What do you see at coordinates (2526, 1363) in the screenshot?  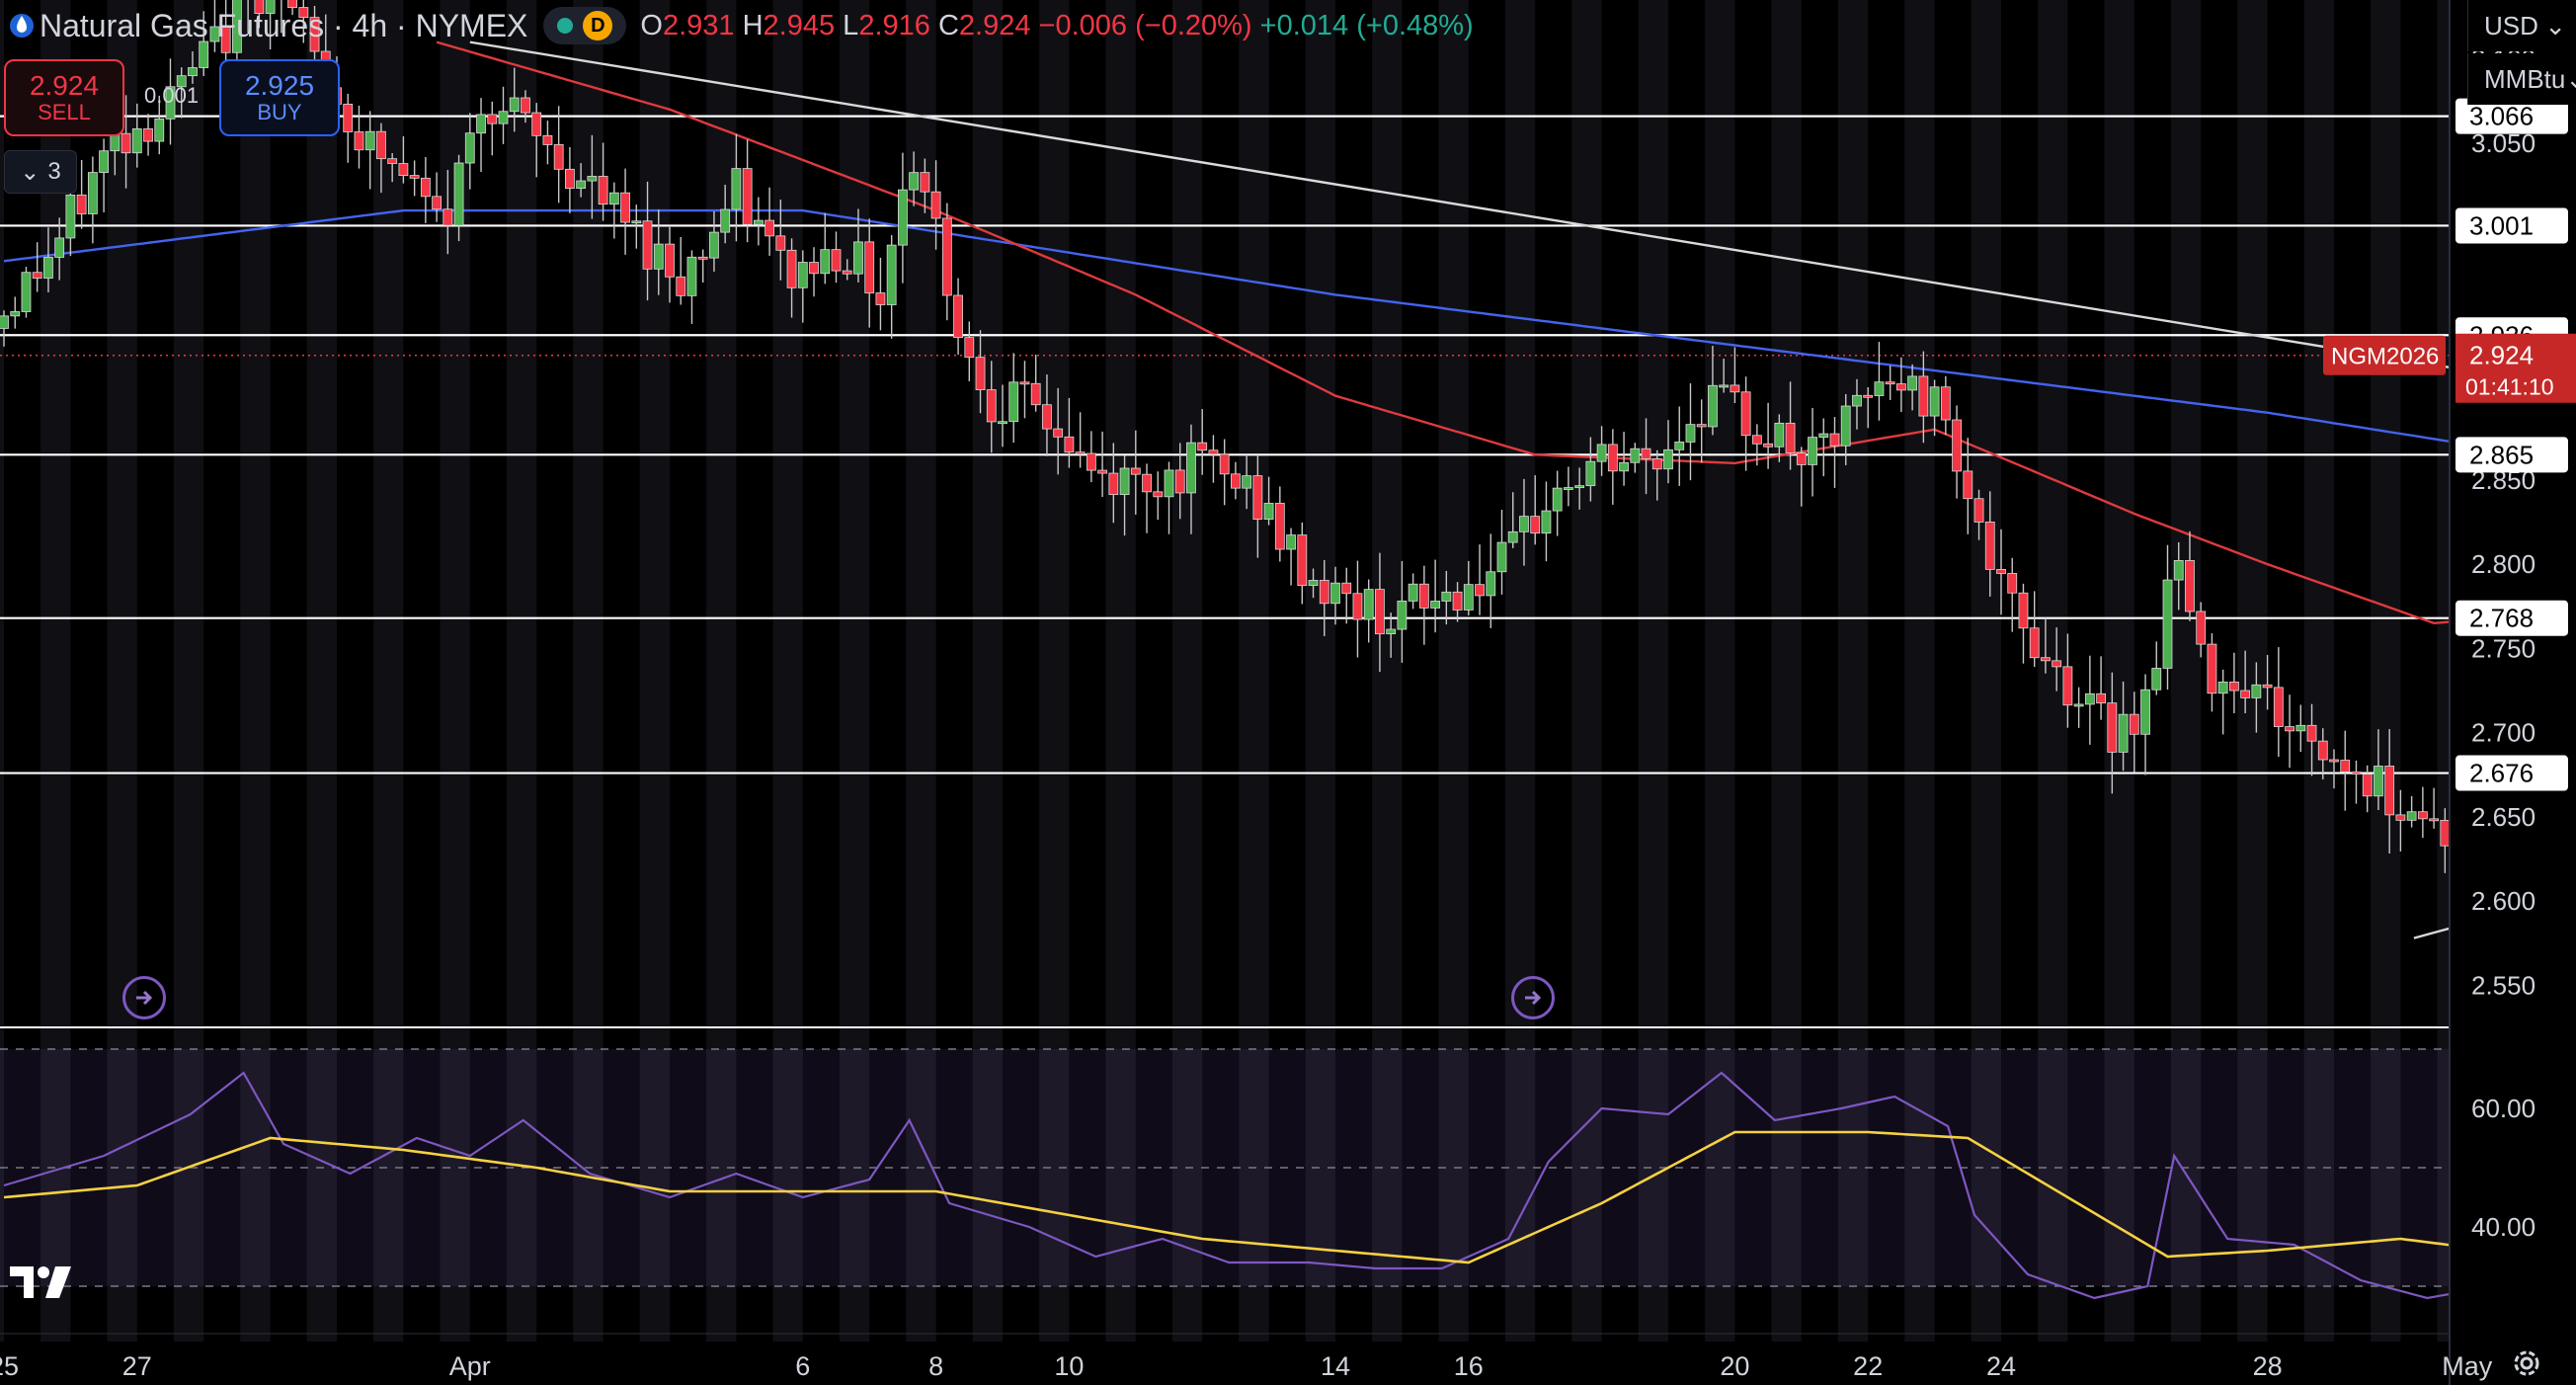 I see `settings-gear-icon` at bounding box center [2526, 1363].